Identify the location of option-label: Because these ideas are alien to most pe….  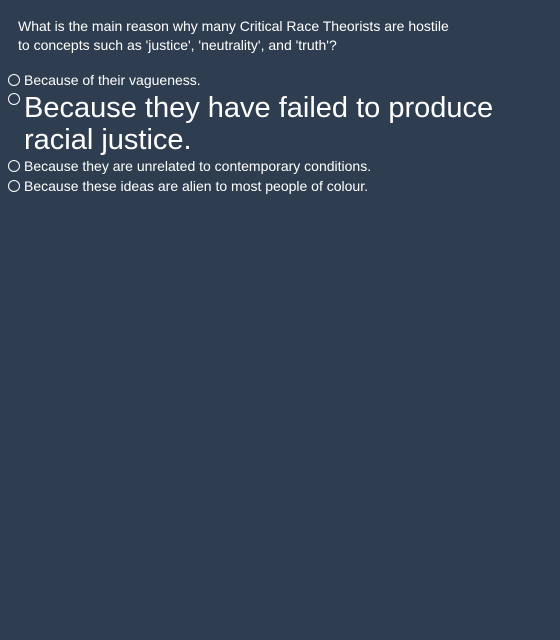
(290, 186).